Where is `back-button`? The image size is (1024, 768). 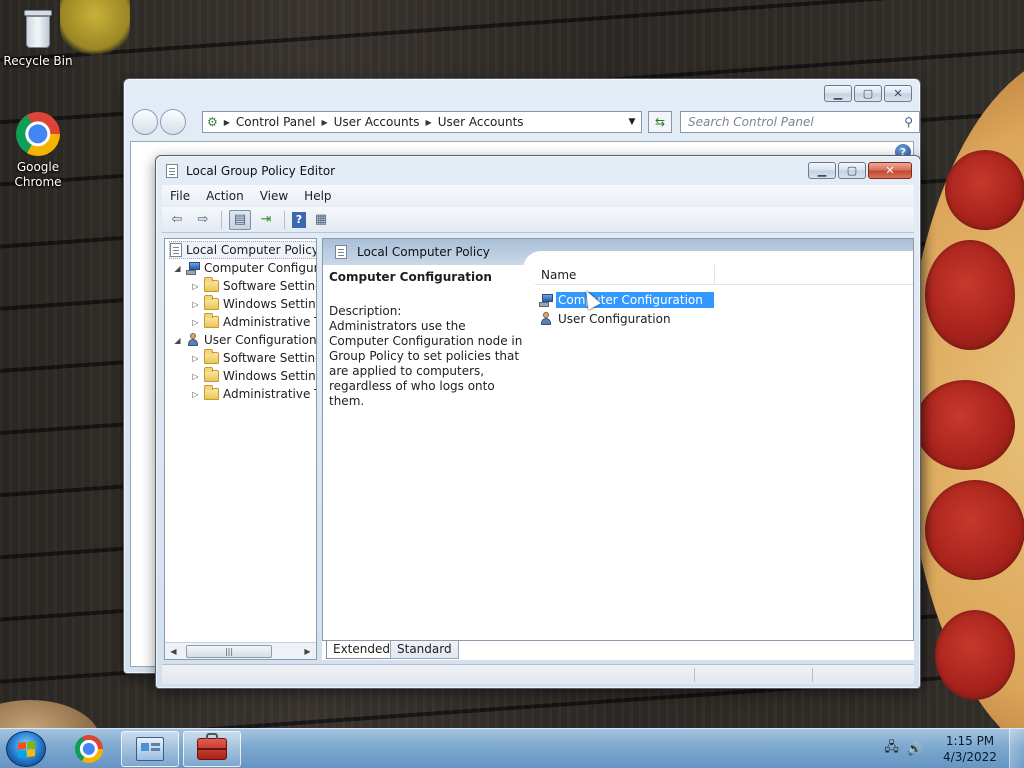
back-button is located at coordinates (145, 122).